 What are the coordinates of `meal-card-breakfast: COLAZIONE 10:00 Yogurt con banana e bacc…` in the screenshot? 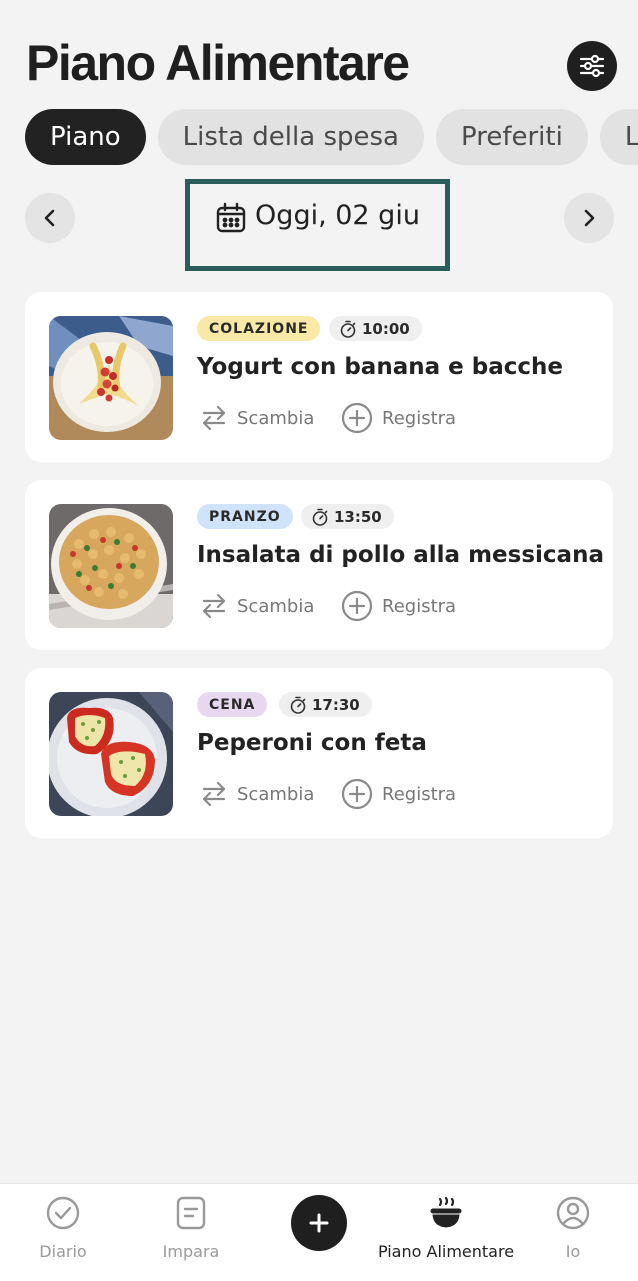 It's located at (319, 377).